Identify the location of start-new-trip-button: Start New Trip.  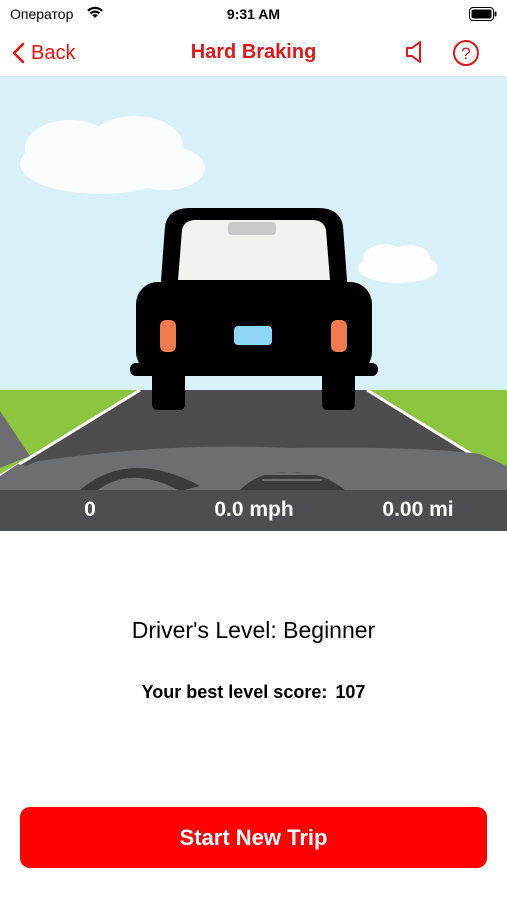
(253, 837).